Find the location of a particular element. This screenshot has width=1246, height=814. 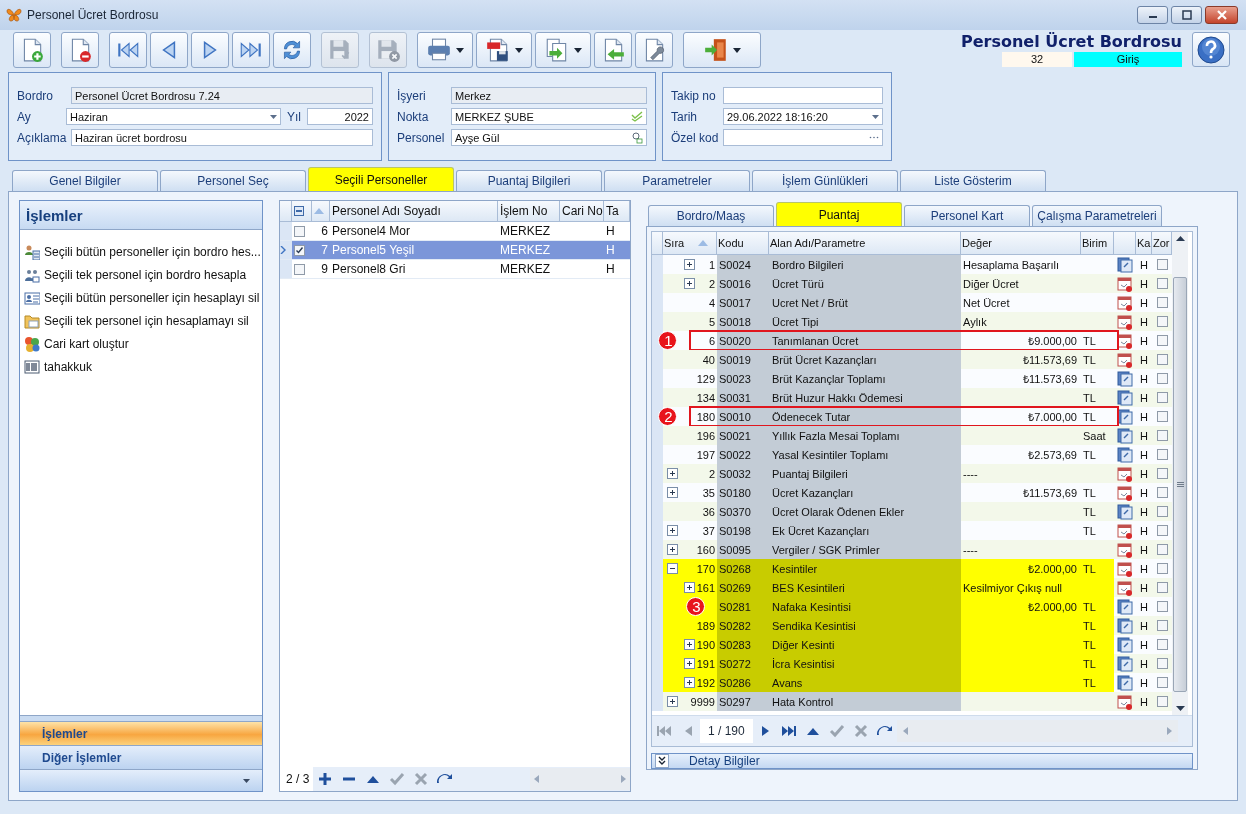

table-row: 40 S0019 Brüt Ücret Kazançları ₺11.573,69 TL H is located at coordinates (912, 359).